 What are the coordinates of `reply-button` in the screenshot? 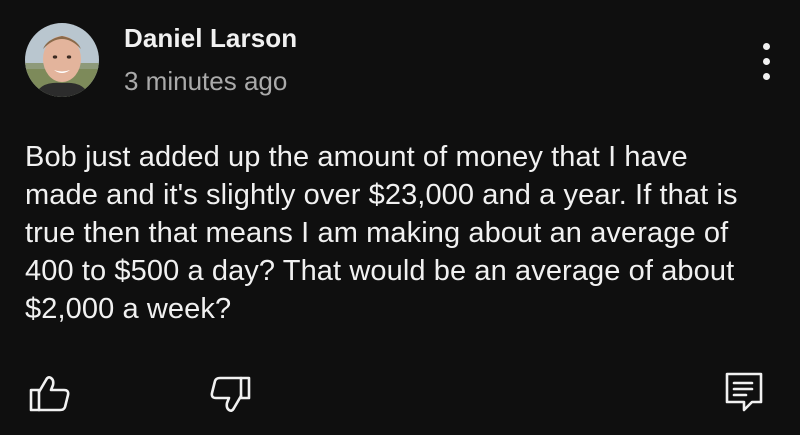 It's located at (744, 392).